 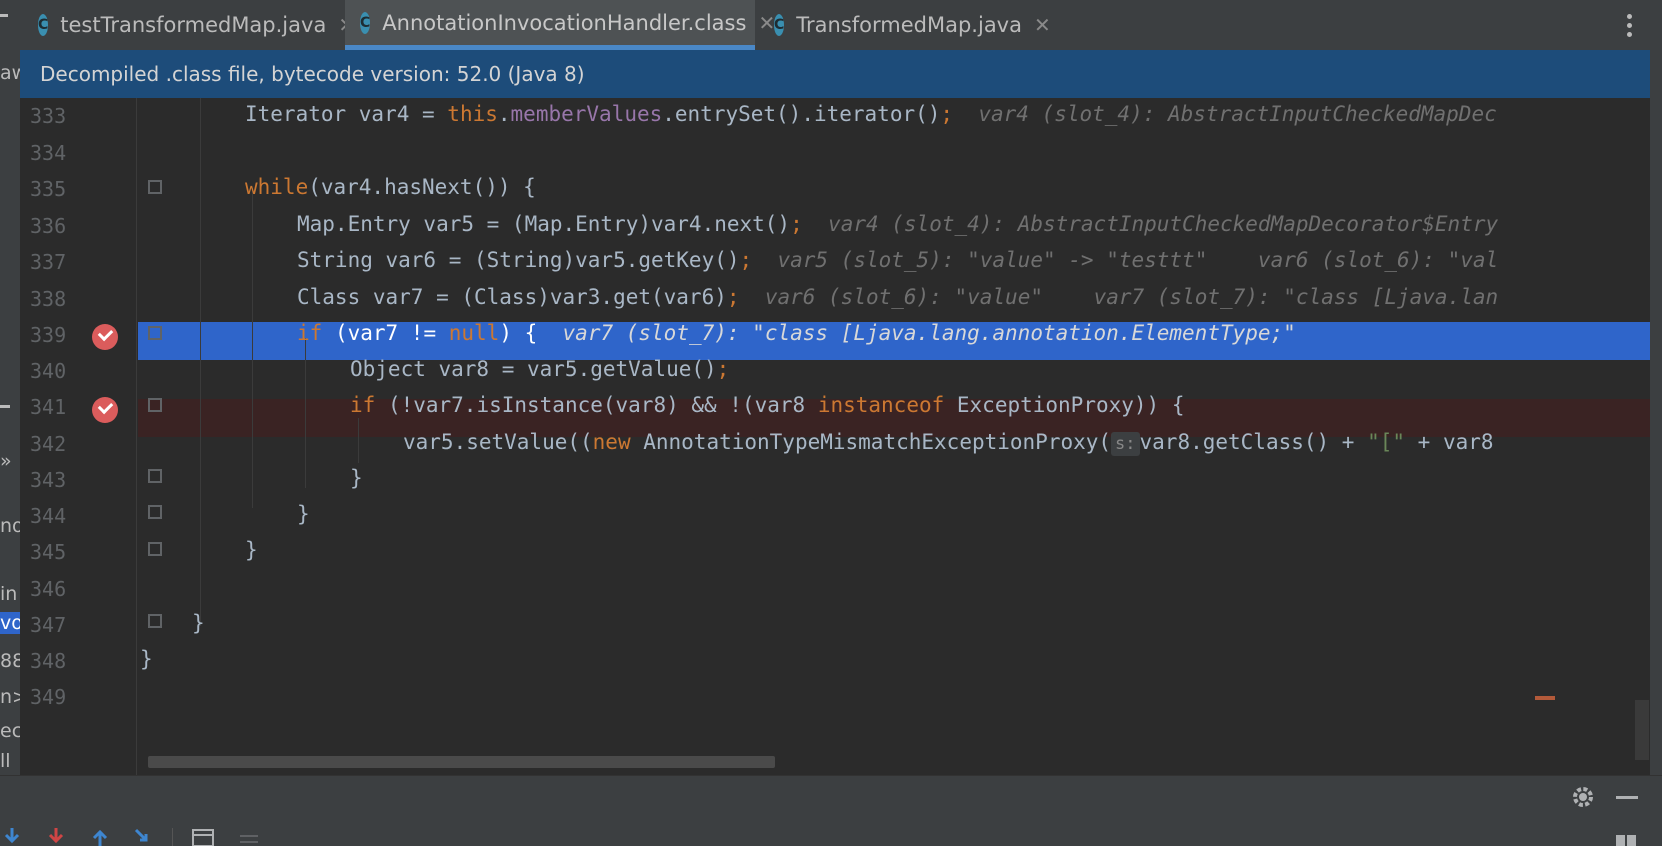 I want to click on code-line-340: Object var8 = var5.getValue();, so click(x=539, y=369).